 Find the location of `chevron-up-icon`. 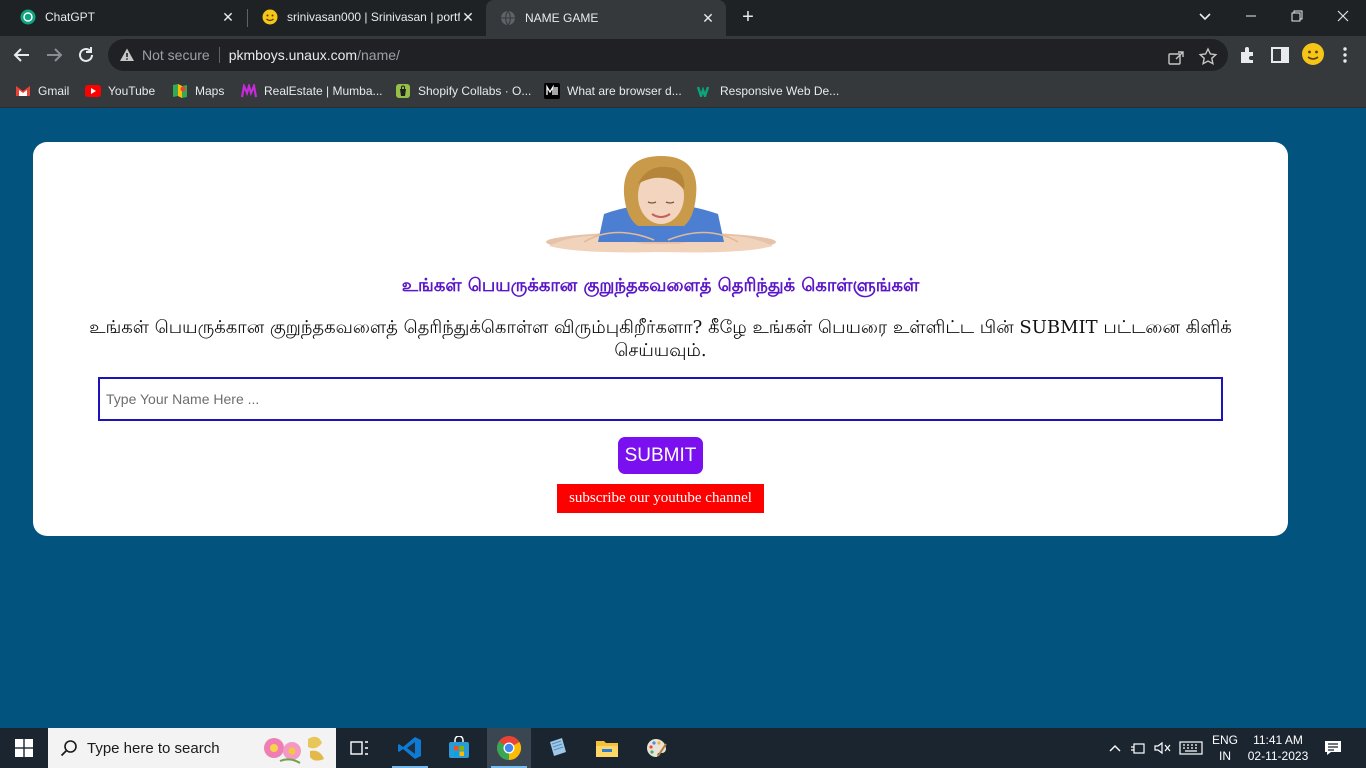

chevron-up-icon is located at coordinates (1115, 748).